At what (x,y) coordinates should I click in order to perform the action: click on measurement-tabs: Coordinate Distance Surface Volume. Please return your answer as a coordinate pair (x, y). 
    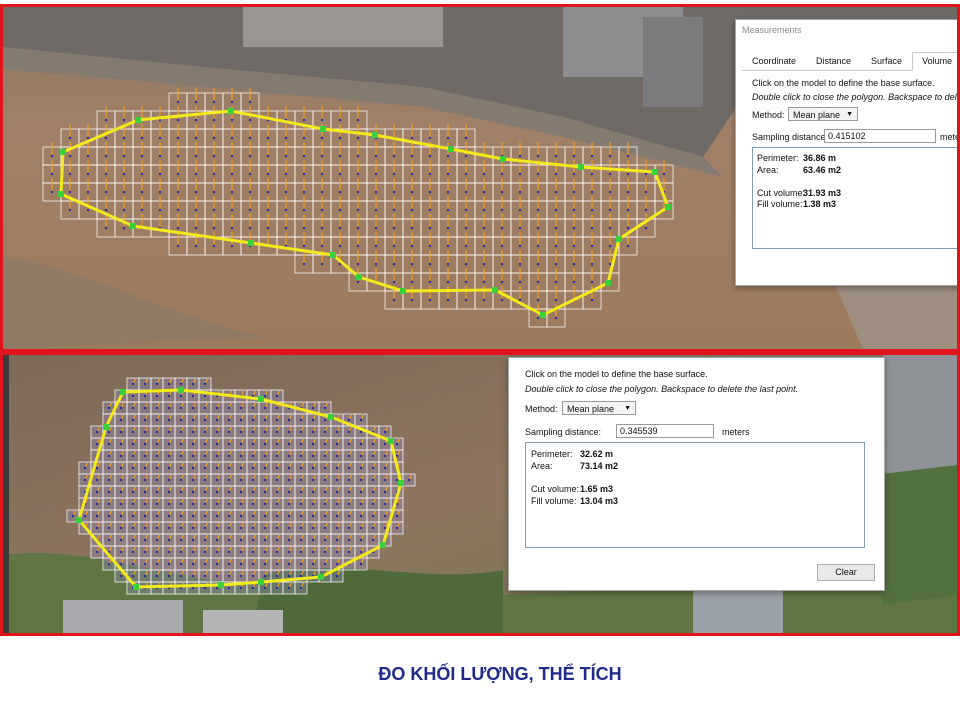
    Looking at the image, I should click on (849, 61).